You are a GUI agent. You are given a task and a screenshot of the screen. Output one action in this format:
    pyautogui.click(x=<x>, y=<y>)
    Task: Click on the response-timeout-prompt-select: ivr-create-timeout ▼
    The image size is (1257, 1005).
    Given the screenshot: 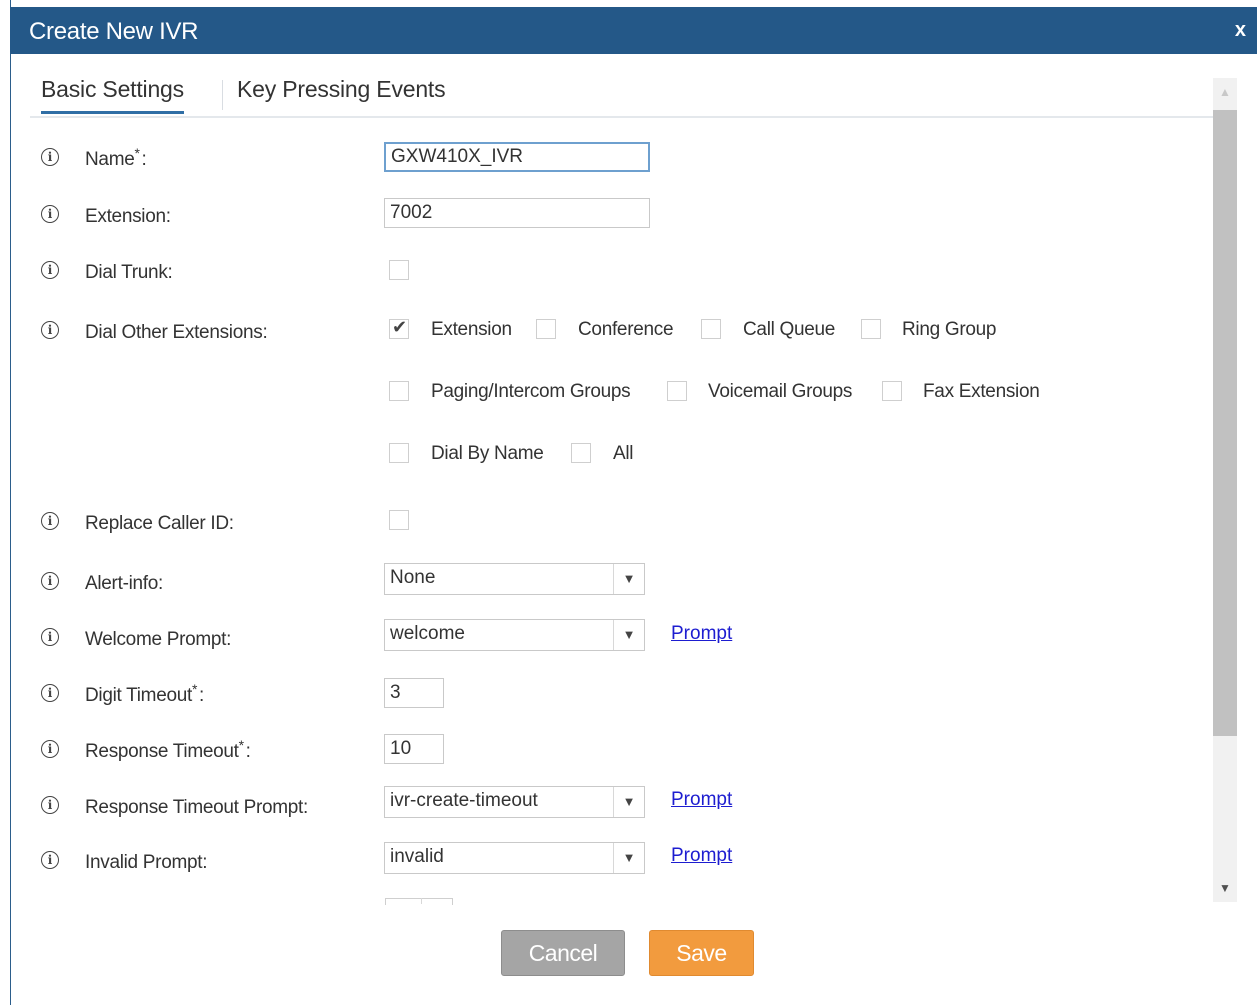 What is the action you would take?
    pyautogui.click(x=514, y=802)
    